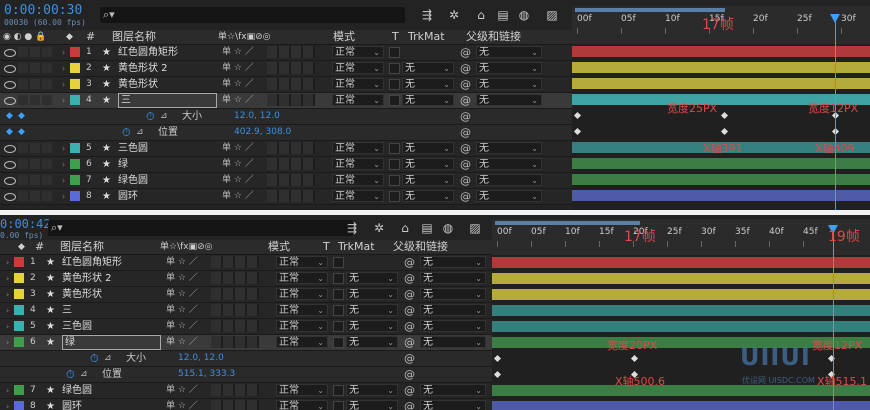 The height and width of the screenshot is (410, 870). I want to click on keyframe-nav-prev-icon: ◆, so click(9, 116).